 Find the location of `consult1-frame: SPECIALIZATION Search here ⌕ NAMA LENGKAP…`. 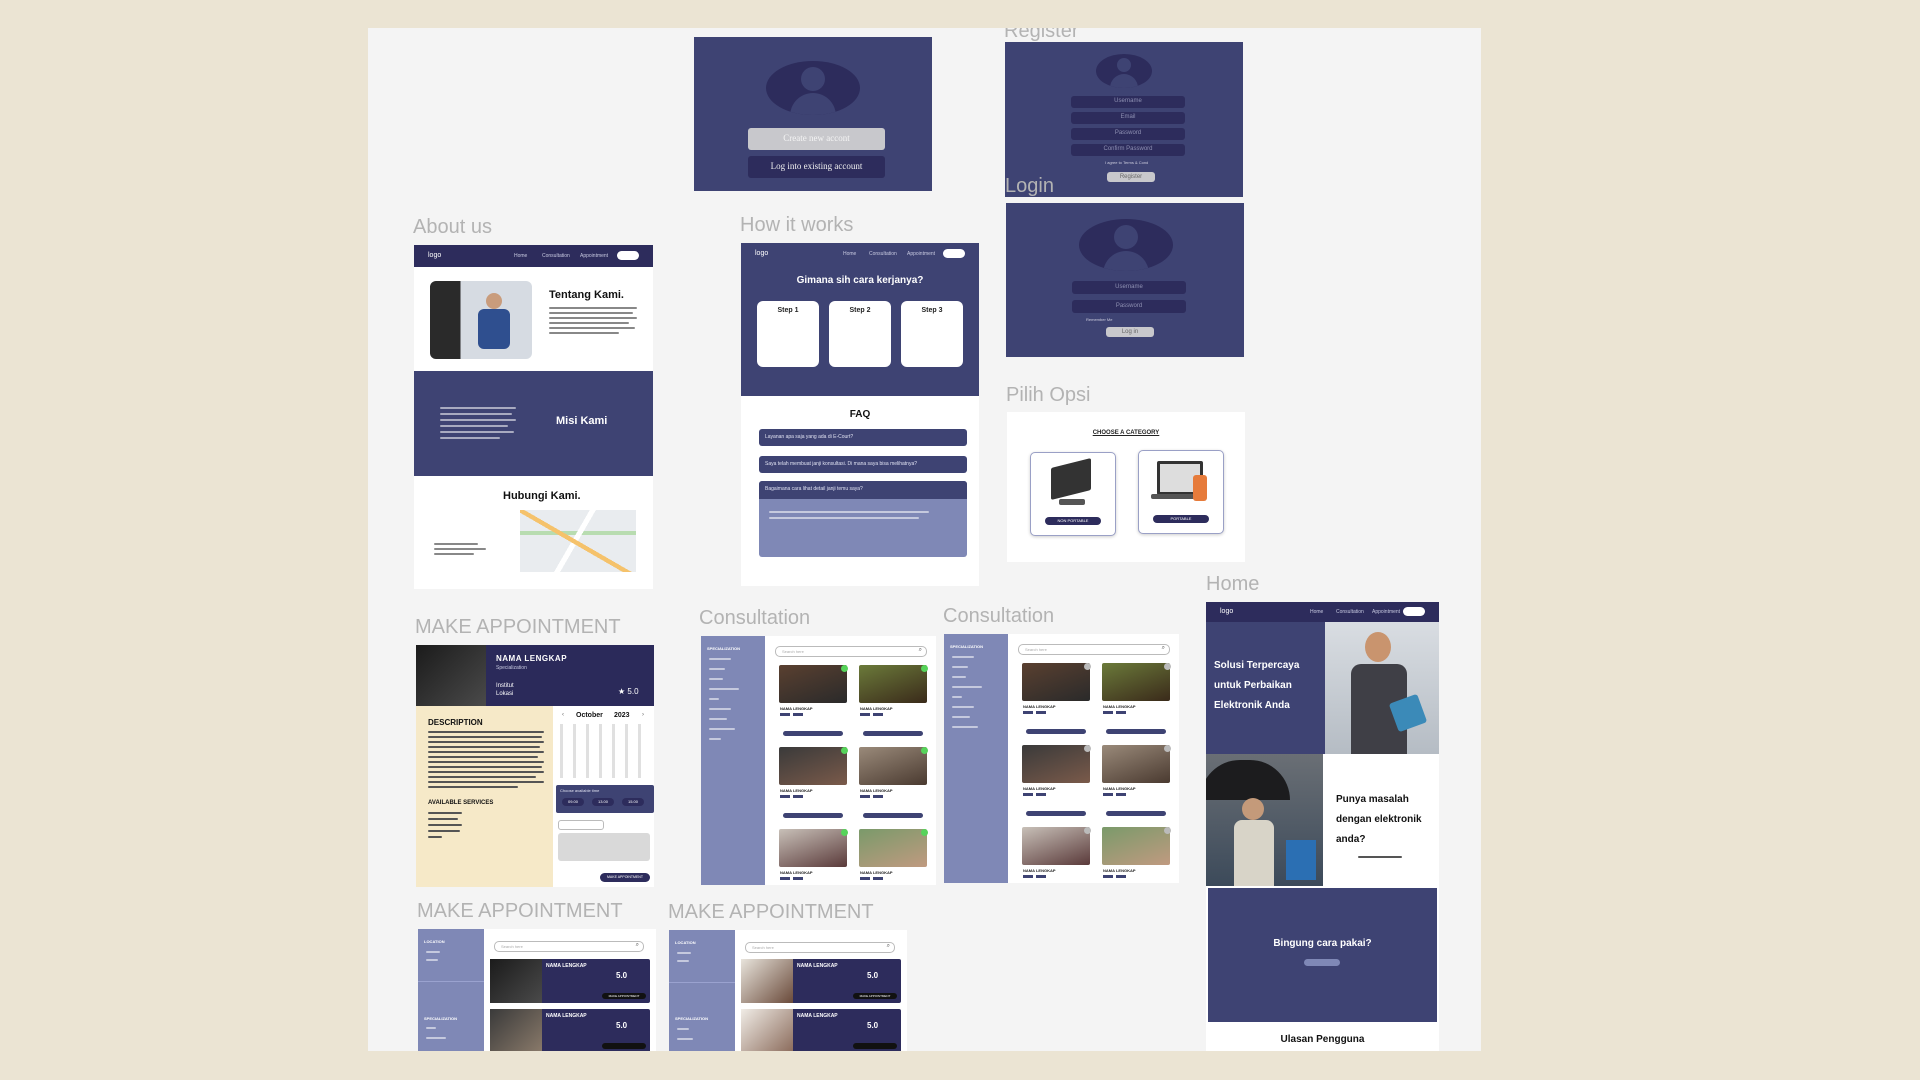

consult1-frame: SPECIALIZATION Search here ⌕ NAMA LENGKAP… is located at coordinates (818, 760).